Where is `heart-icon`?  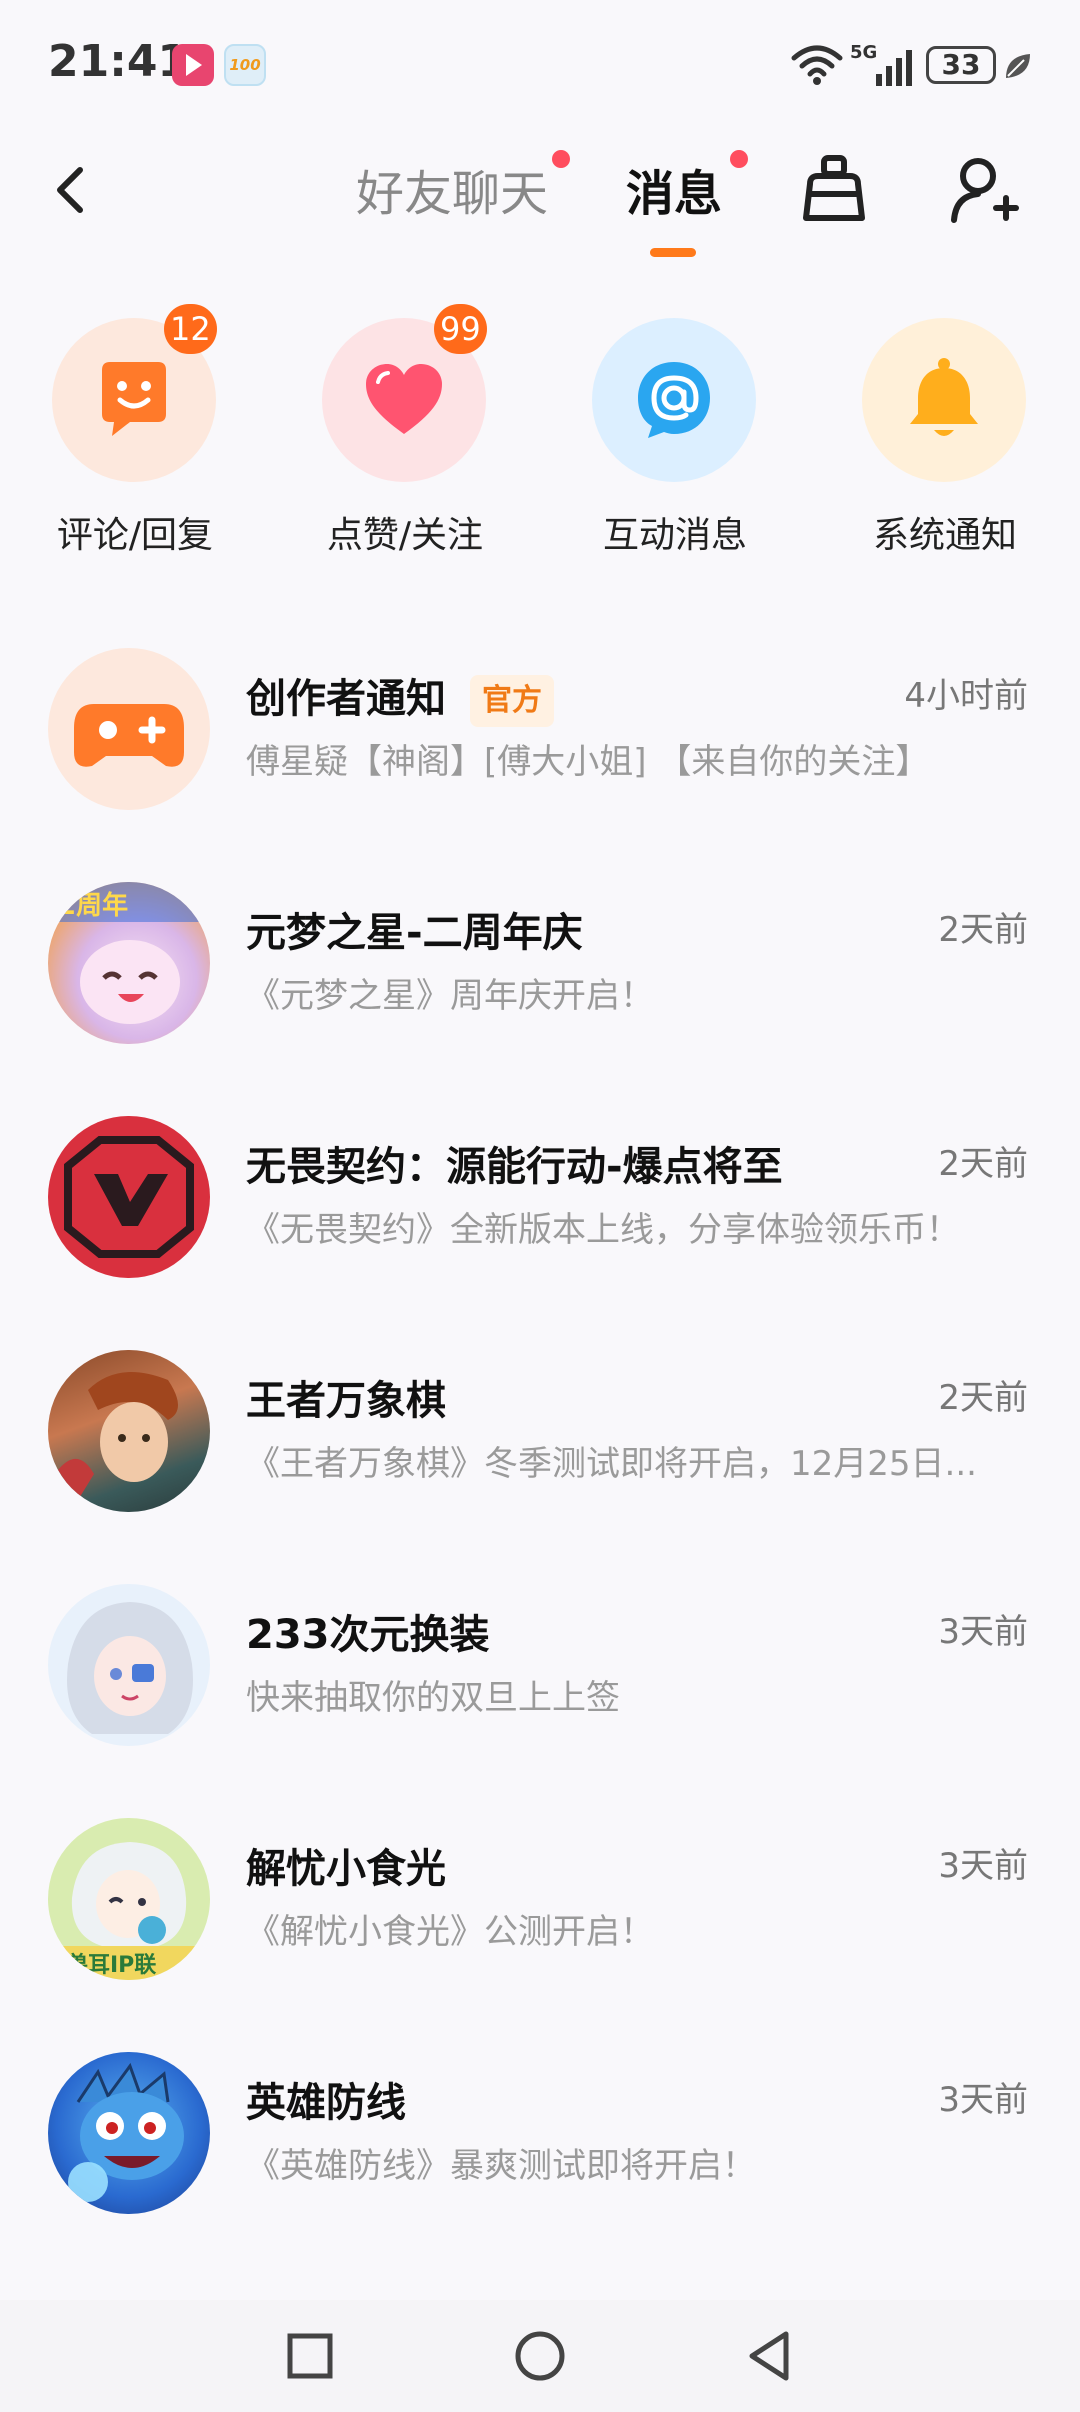
heart-icon is located at coordinates (404, 399).